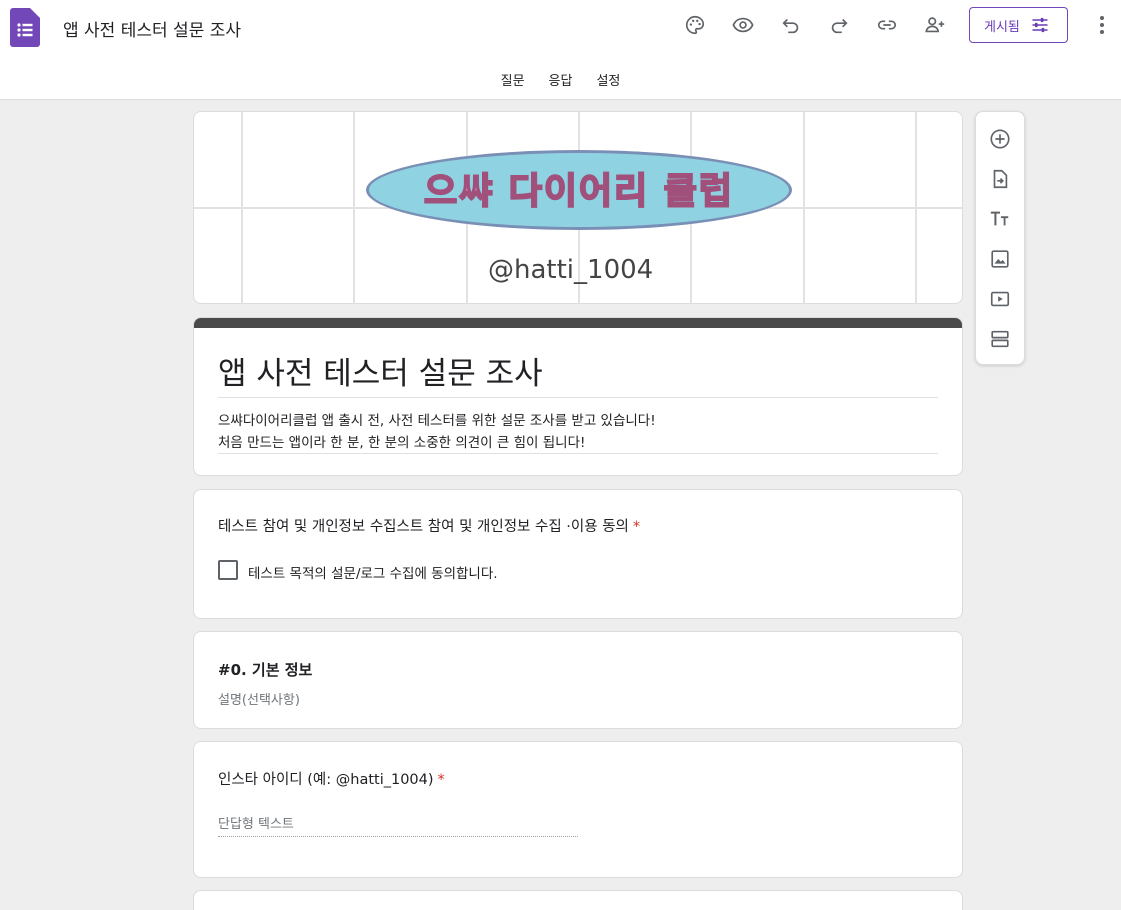  What do you see at coordinates (560, 50) in the screenshot?
I see `top-bar: 앱 사전 테스터 설문 조사 게시됨 질문 응답 설정` at bounding box center [560, 50].